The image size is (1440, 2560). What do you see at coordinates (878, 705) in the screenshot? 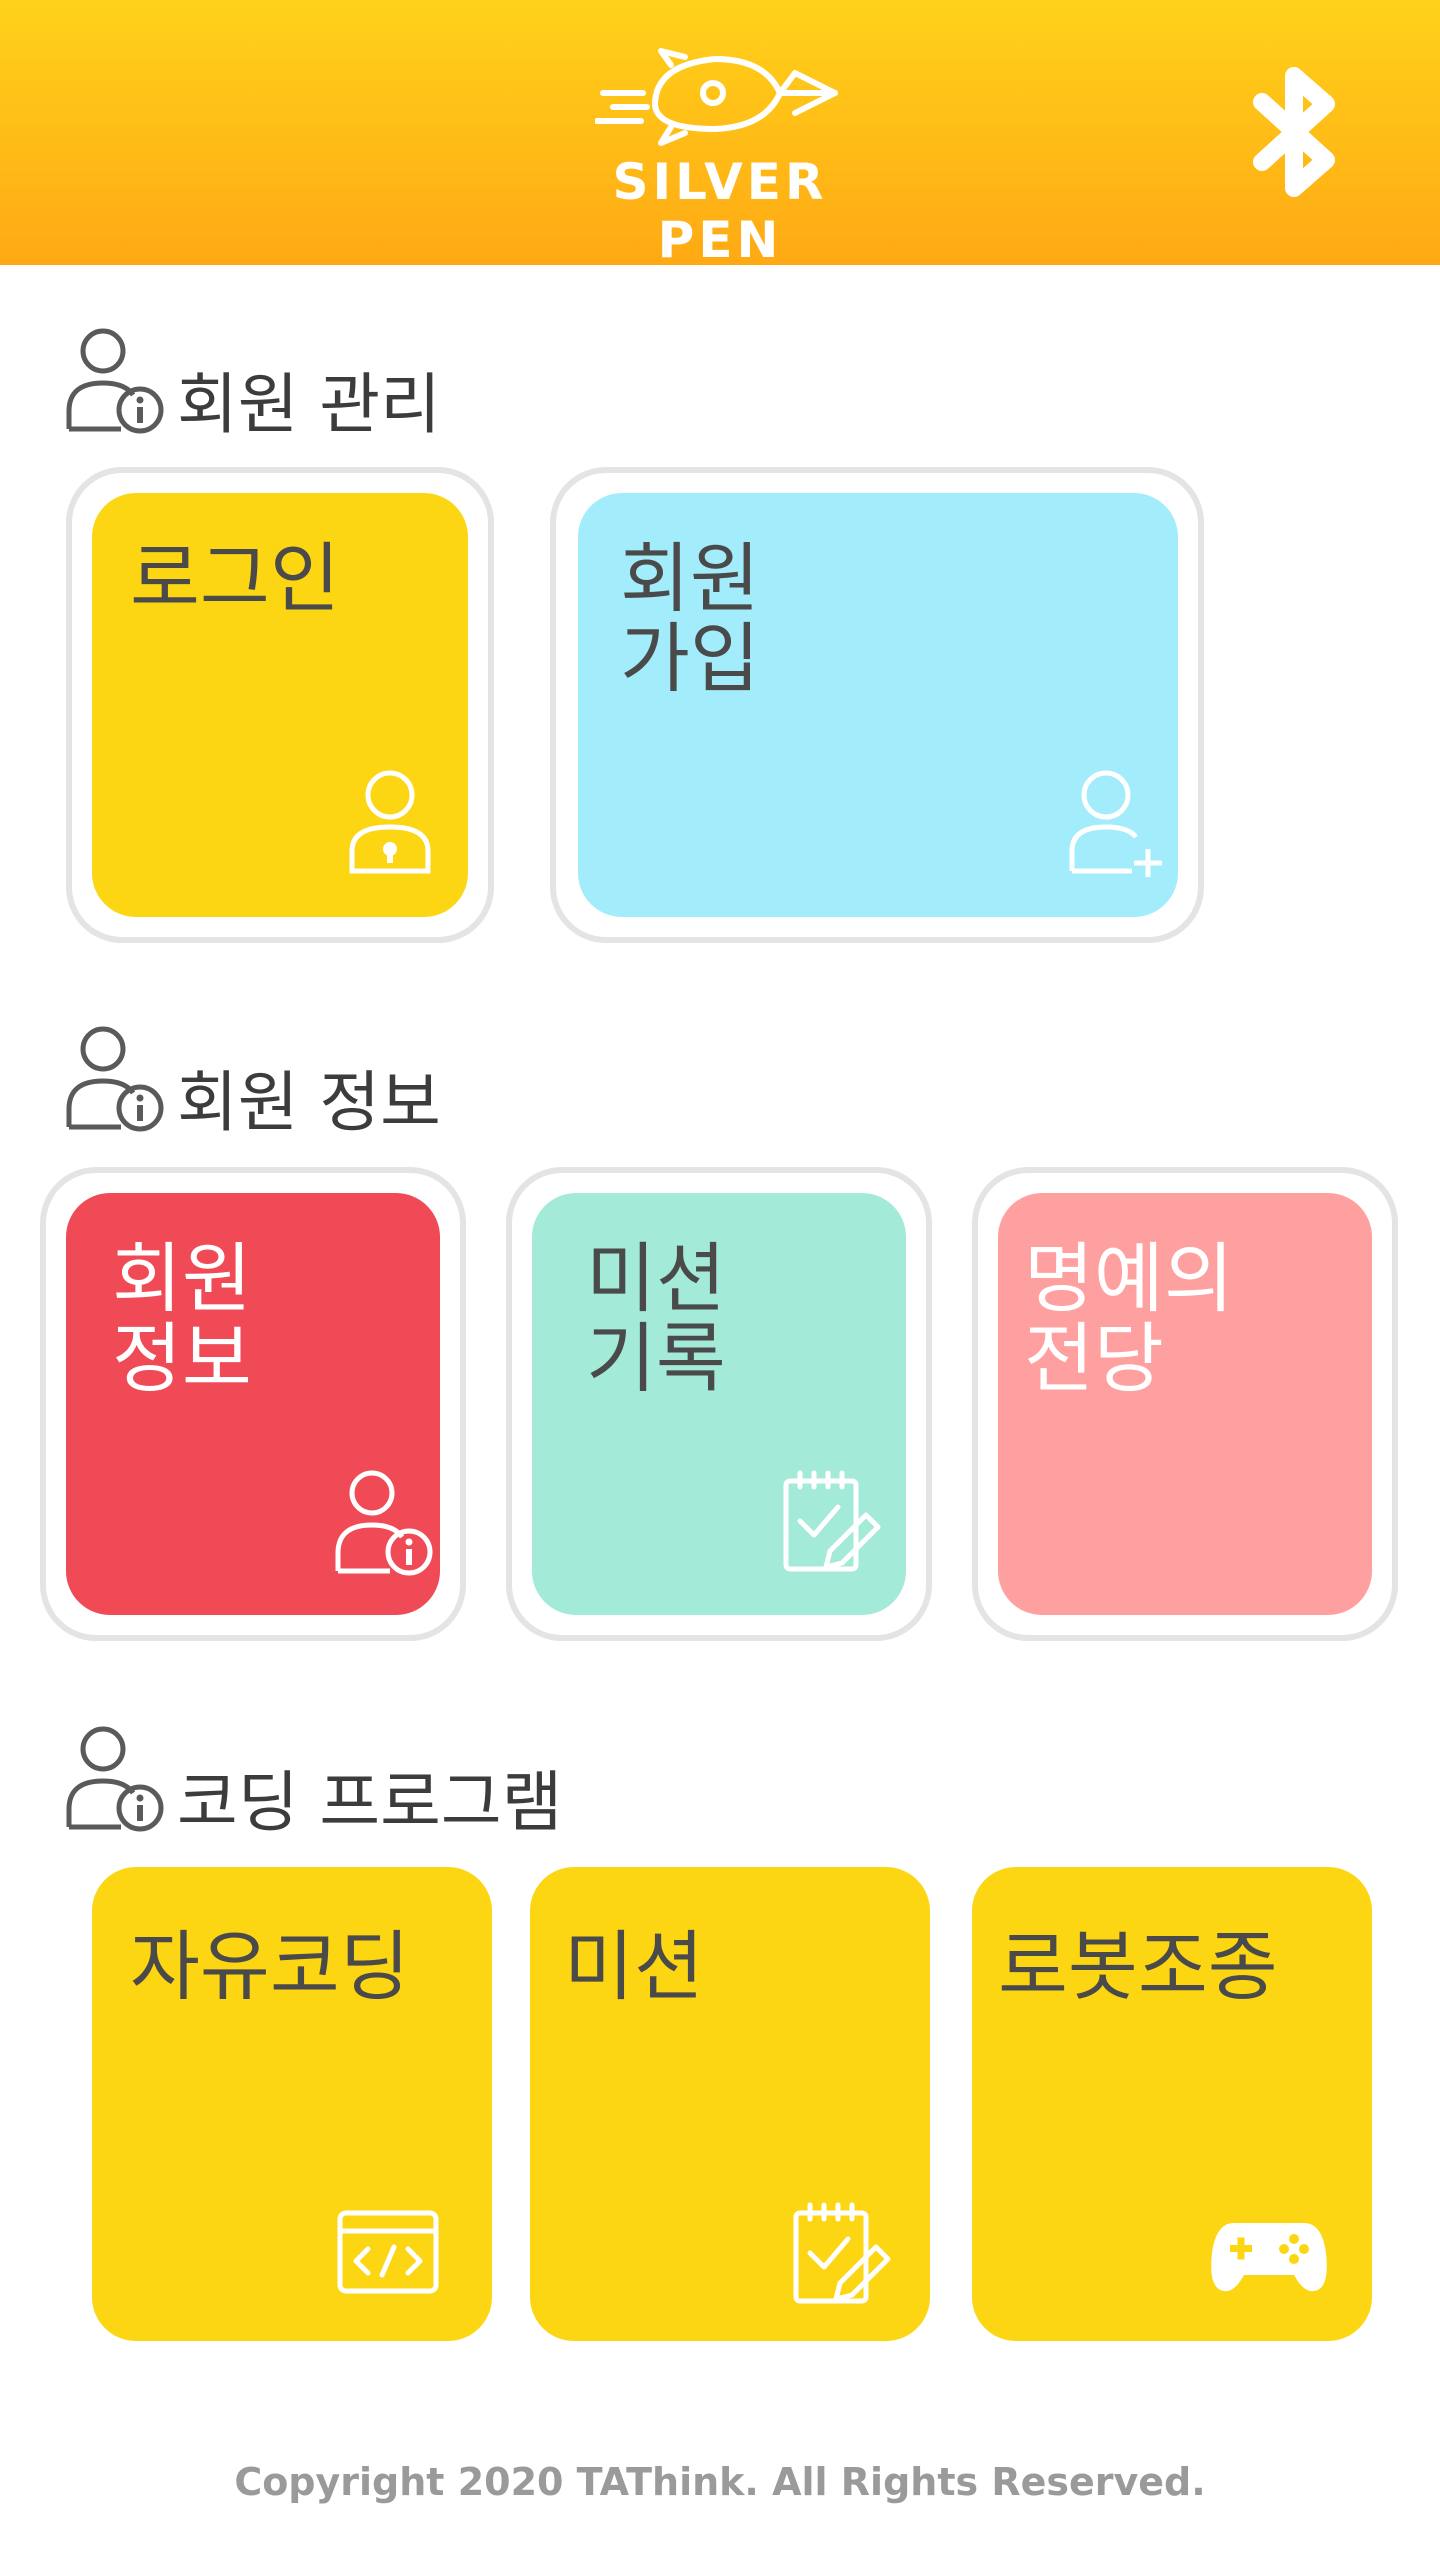
I see `signup-tile: 회원 가입` at bounding box center [878, 705].